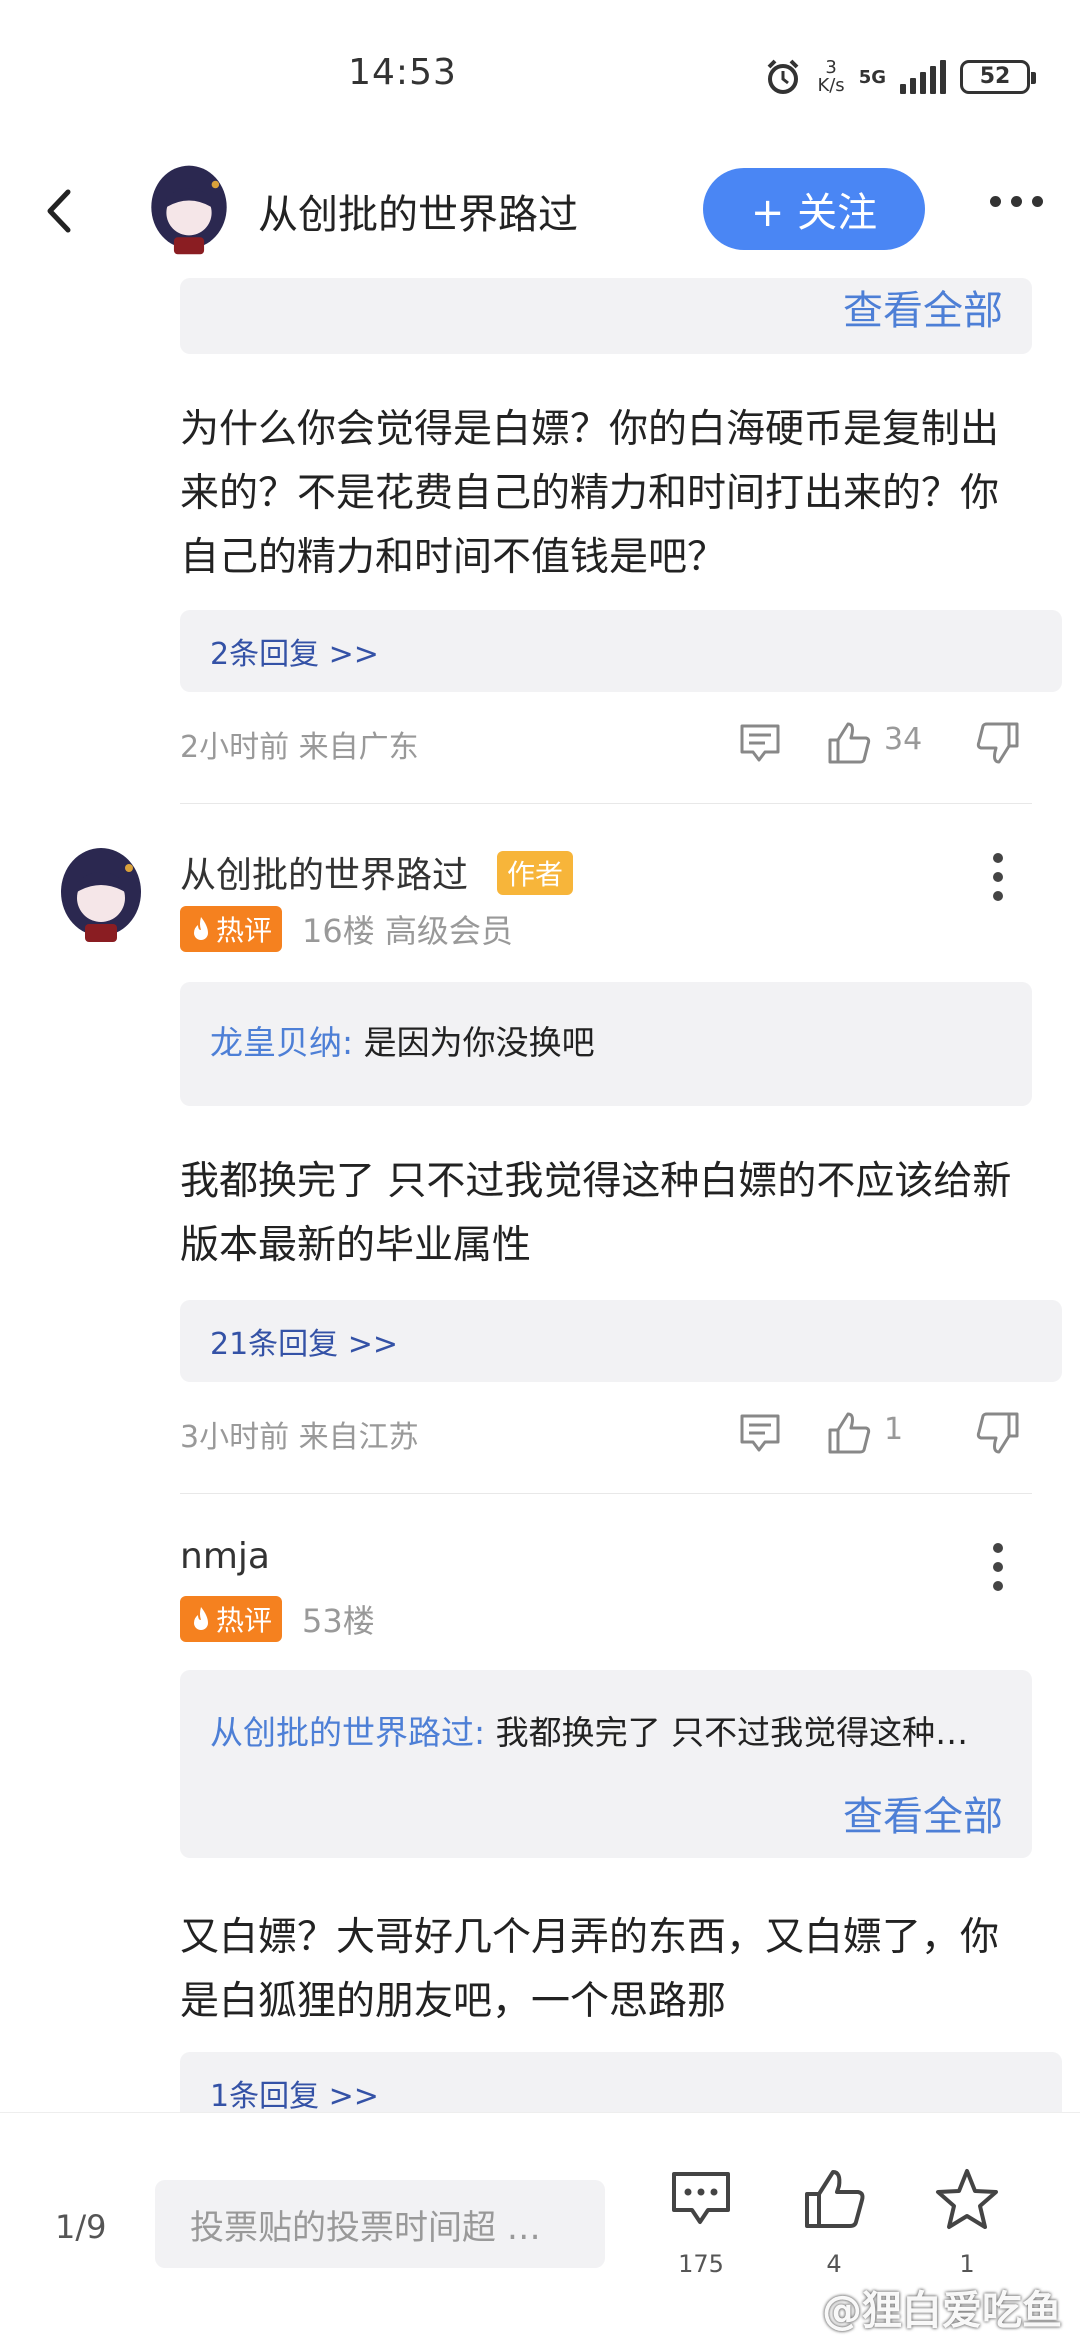 The width and height of the screenshot is (1080, 2341). Describe the element at coordinates (967, 2264) in the screenshot. I see `favorite-count: 1` at that location.